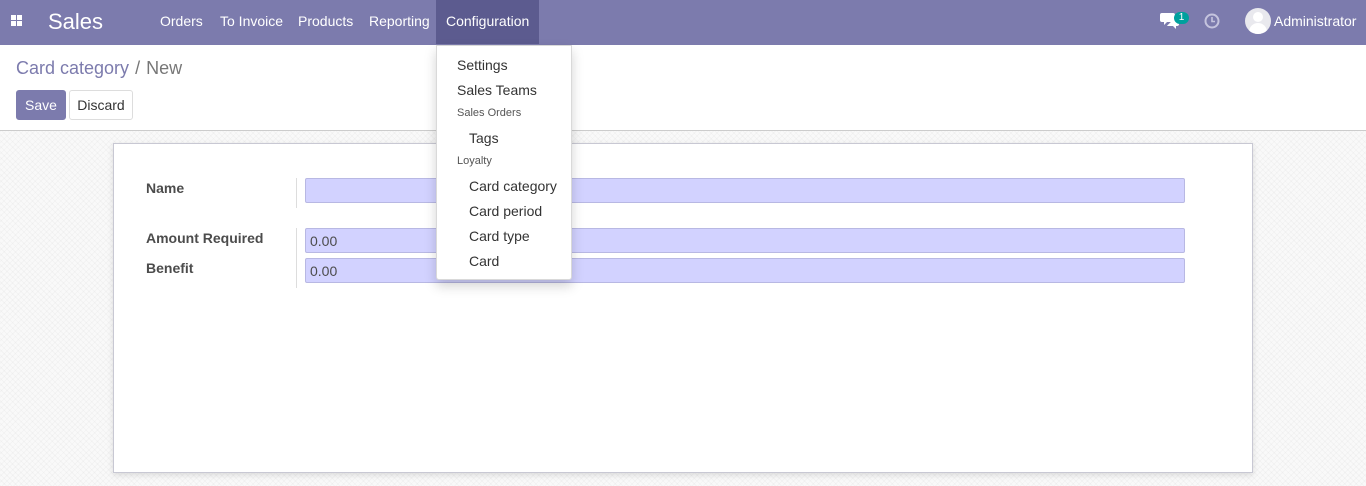 The image size is (1366, 486). Describe the element at coordinates (497, 90) in the screenshot. I see `dropdown-item-sales-teams: Sales Teams` at that location.